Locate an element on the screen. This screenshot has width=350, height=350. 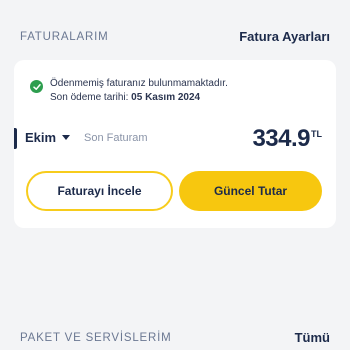
invoices-header: FATURALARIM Fatura Ayarları is located at coordinates (175, 36).